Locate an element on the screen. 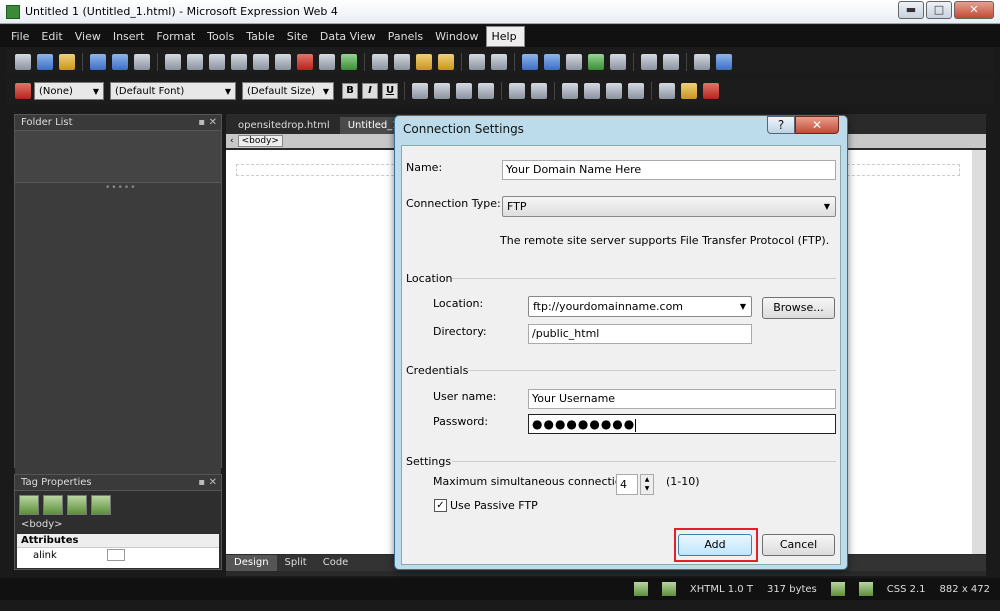 This screenshot has width=1000, height=611. increase-font-icon is located at coordinates (517, 91).